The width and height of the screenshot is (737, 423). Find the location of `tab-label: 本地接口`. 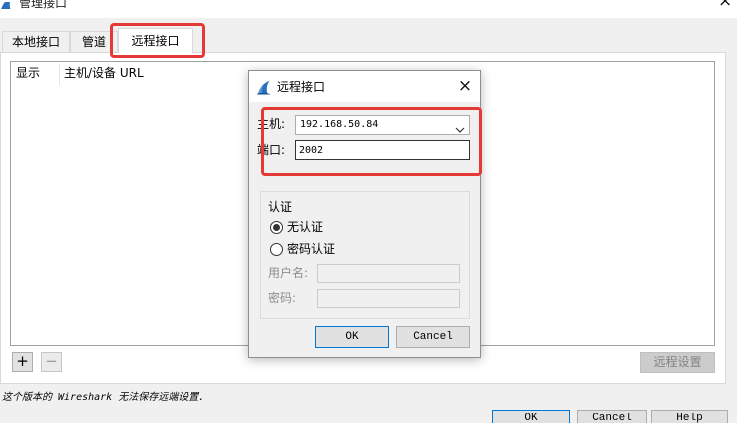

tab-label: 本地接口 is located at coordinates (35, 42).